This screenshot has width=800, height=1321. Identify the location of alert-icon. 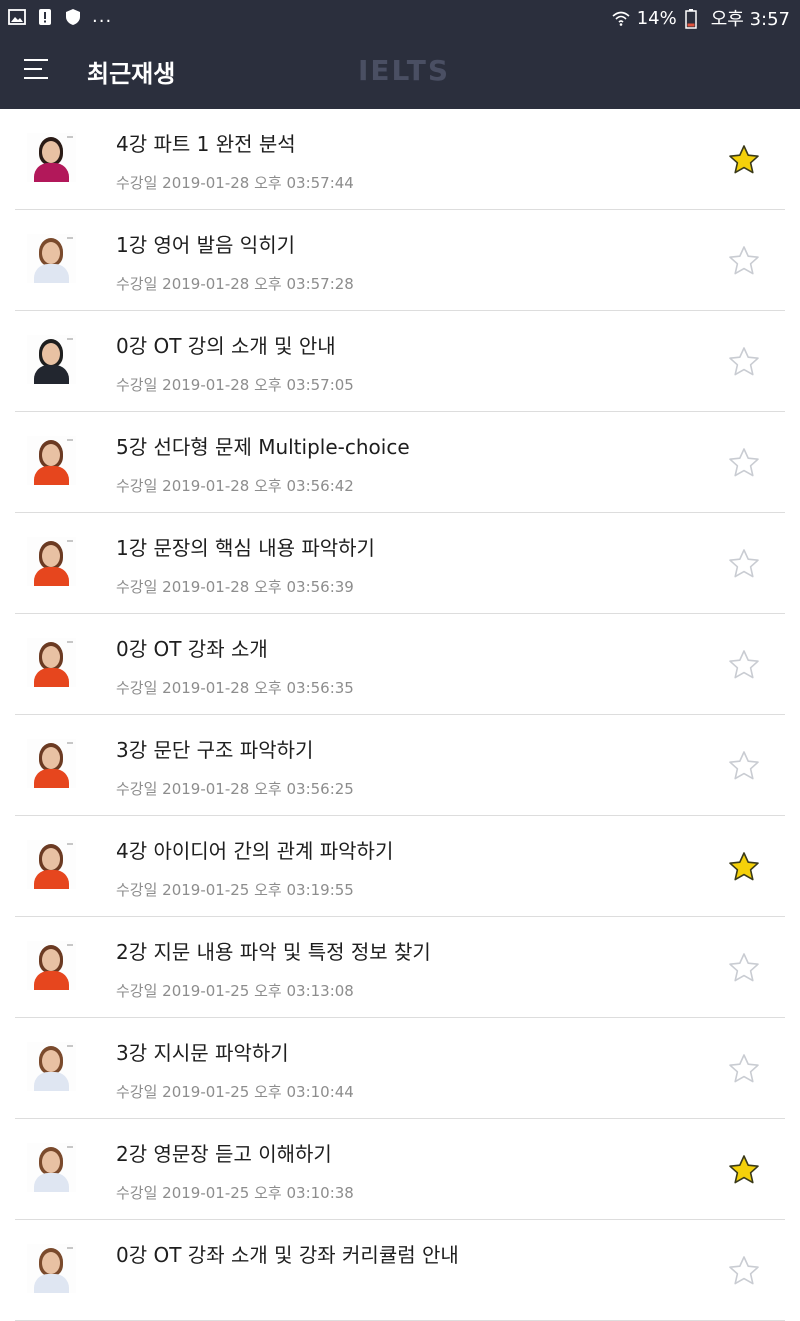
(45, 17).